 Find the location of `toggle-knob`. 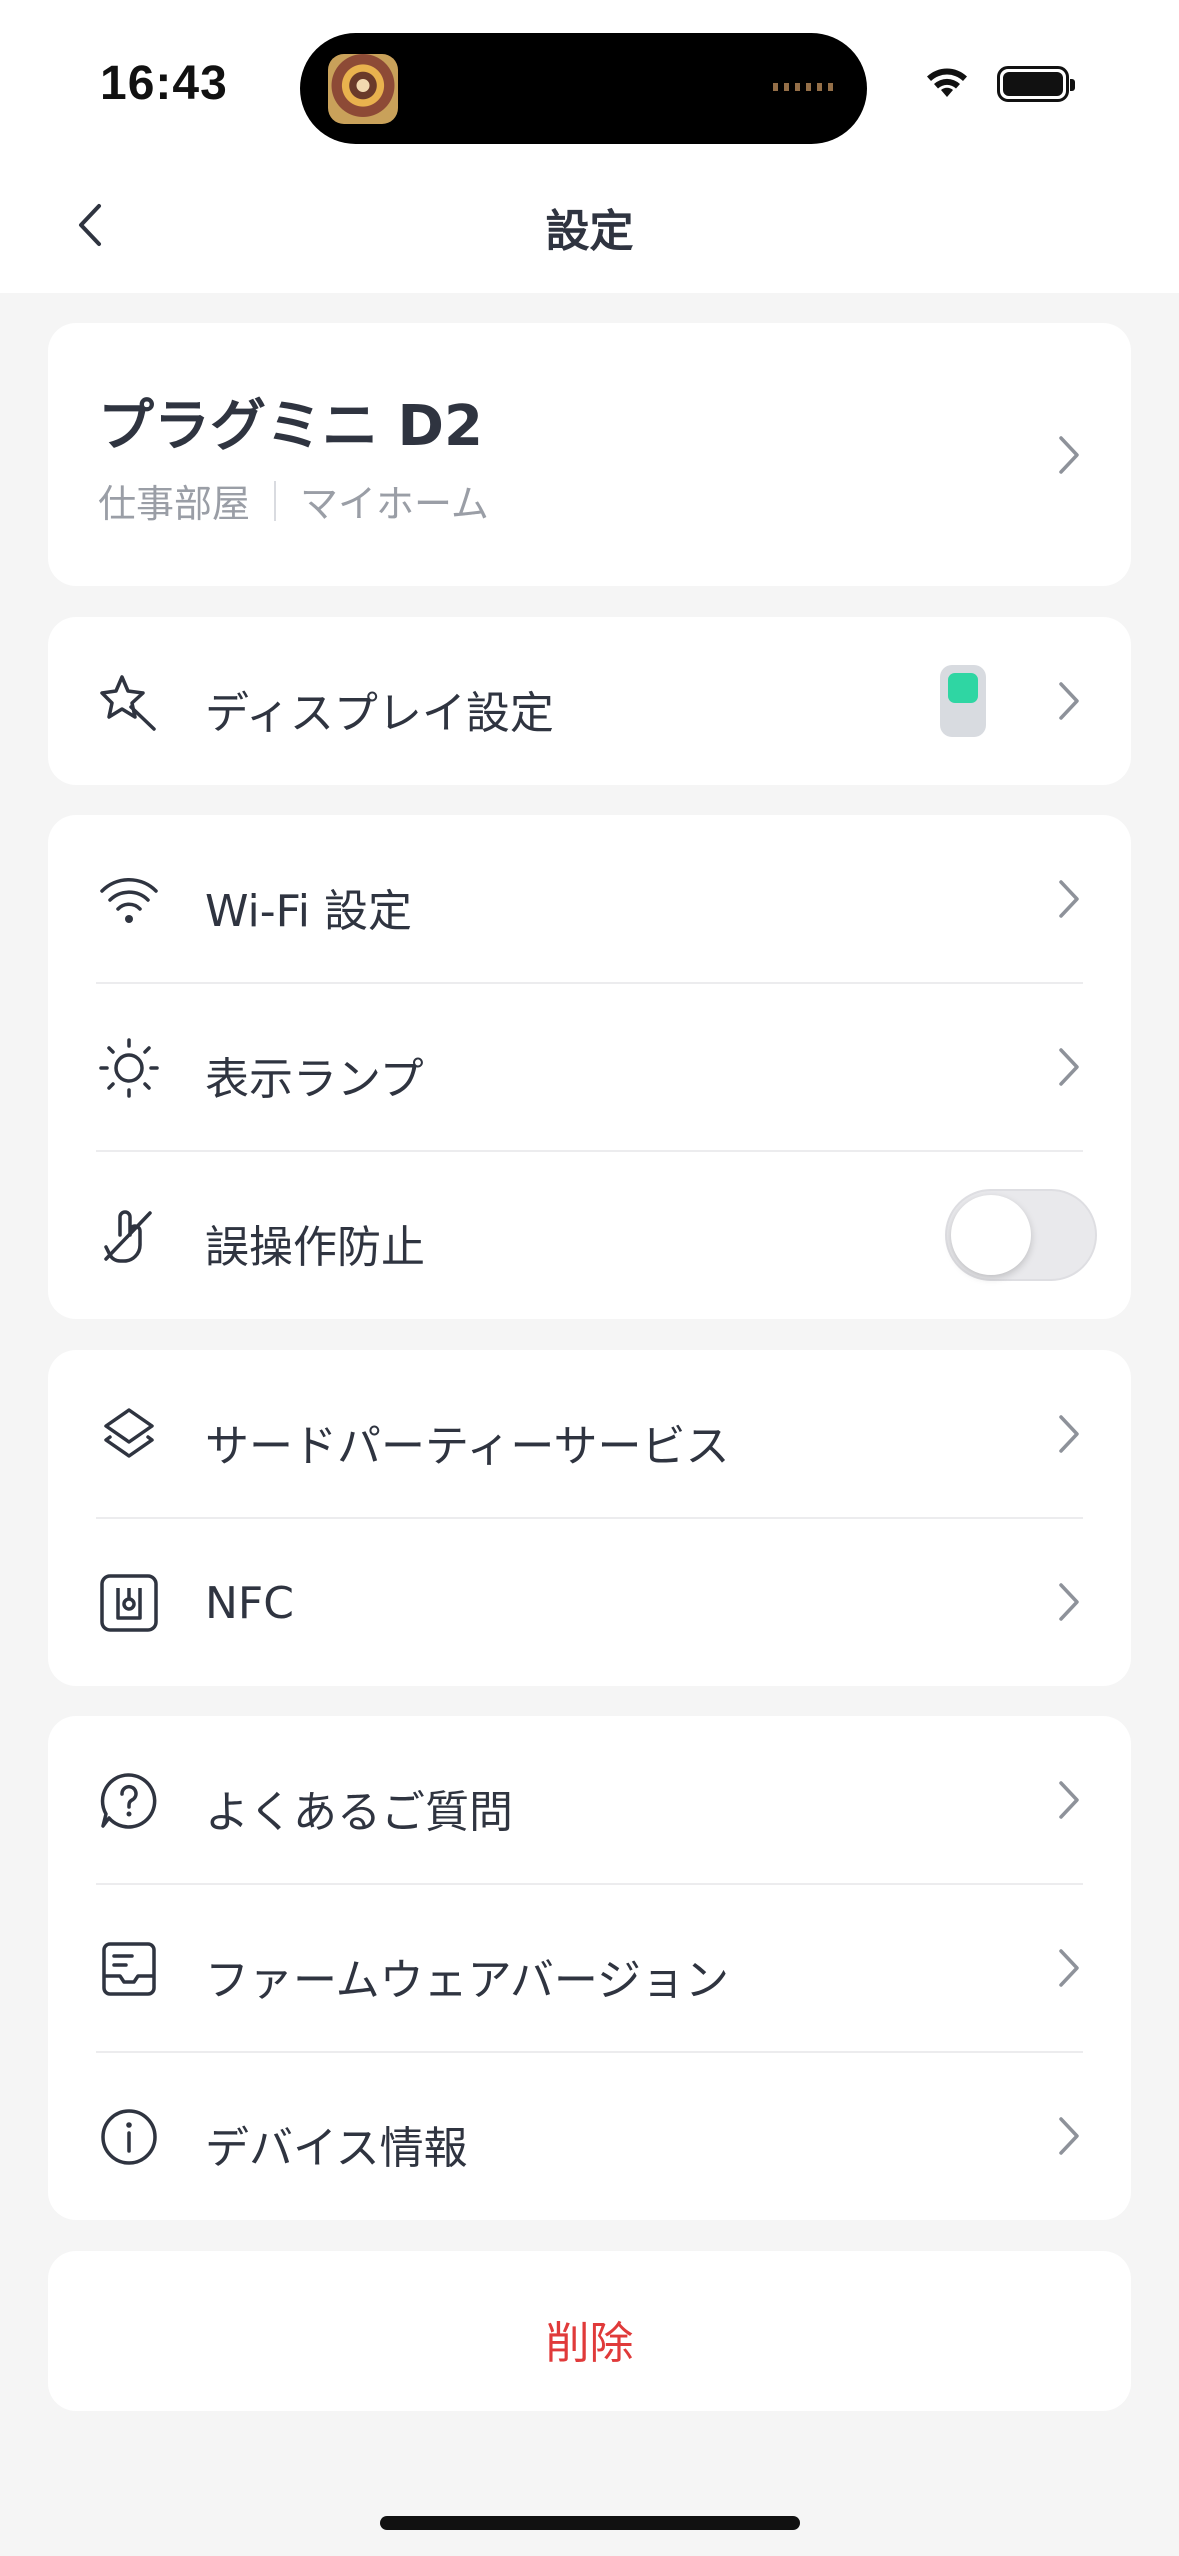

toggle-knob is located at coordinates (991, 1235).